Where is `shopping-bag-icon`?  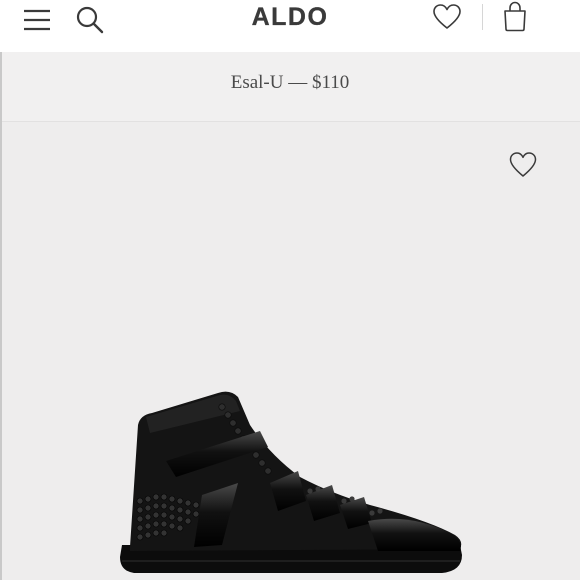 shopping-bag-icon is located at coordinates (515, 16).